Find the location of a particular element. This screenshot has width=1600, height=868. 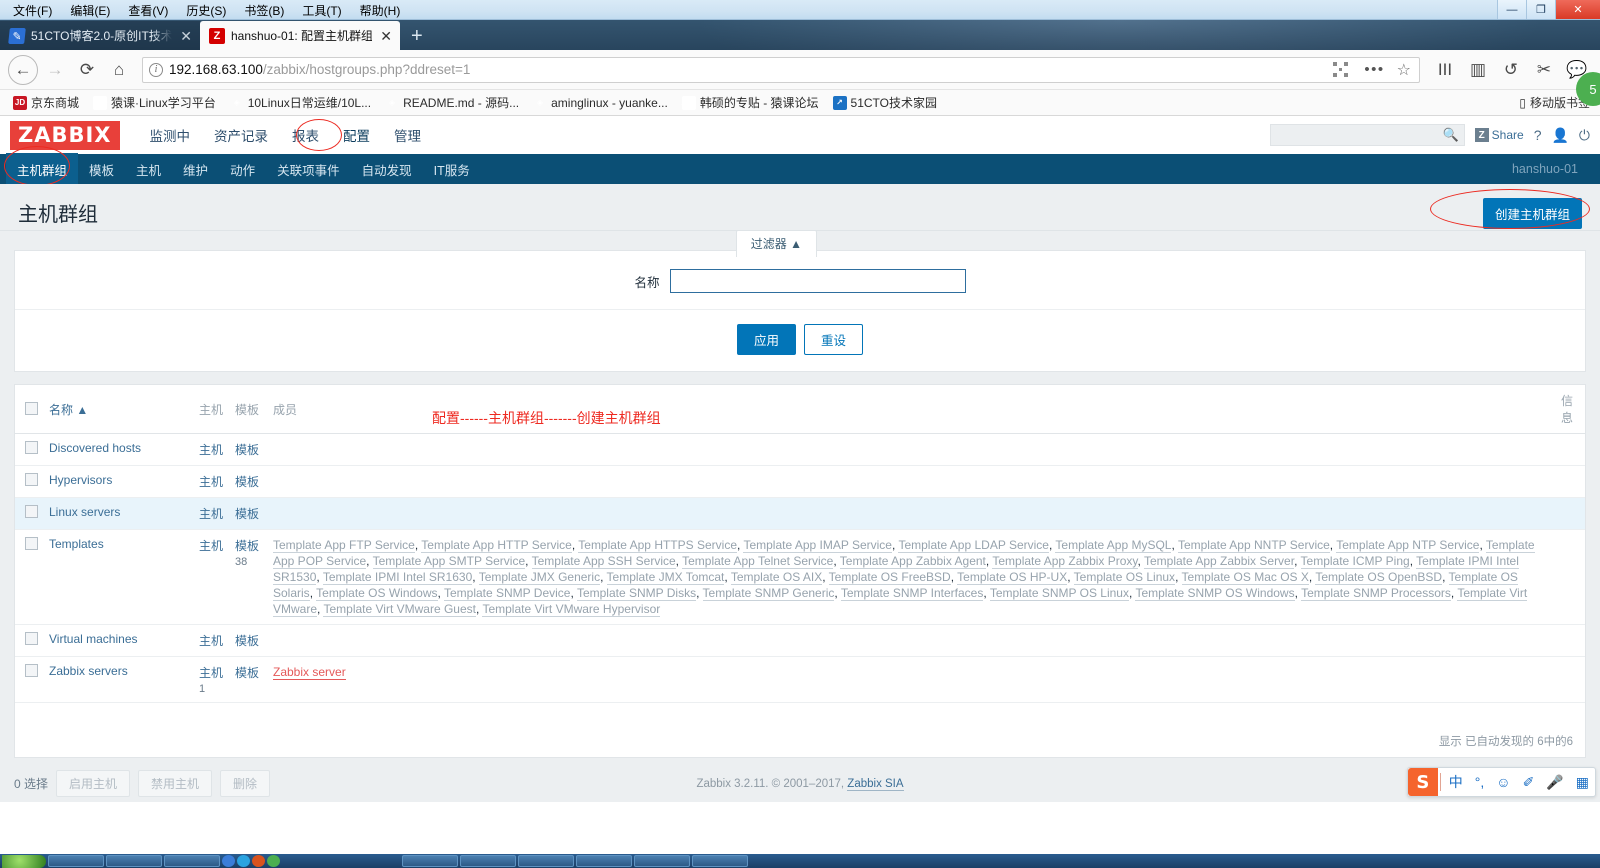

nav-reports: 报表 is located at coordinates (305, 135).